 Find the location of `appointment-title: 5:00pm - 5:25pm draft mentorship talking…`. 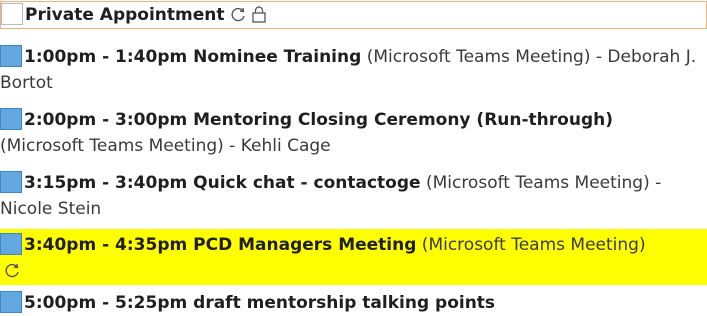

appointment-title: 5:00pm - 5:25pm draft mentorship talking… is located at coordinates (260, 303).